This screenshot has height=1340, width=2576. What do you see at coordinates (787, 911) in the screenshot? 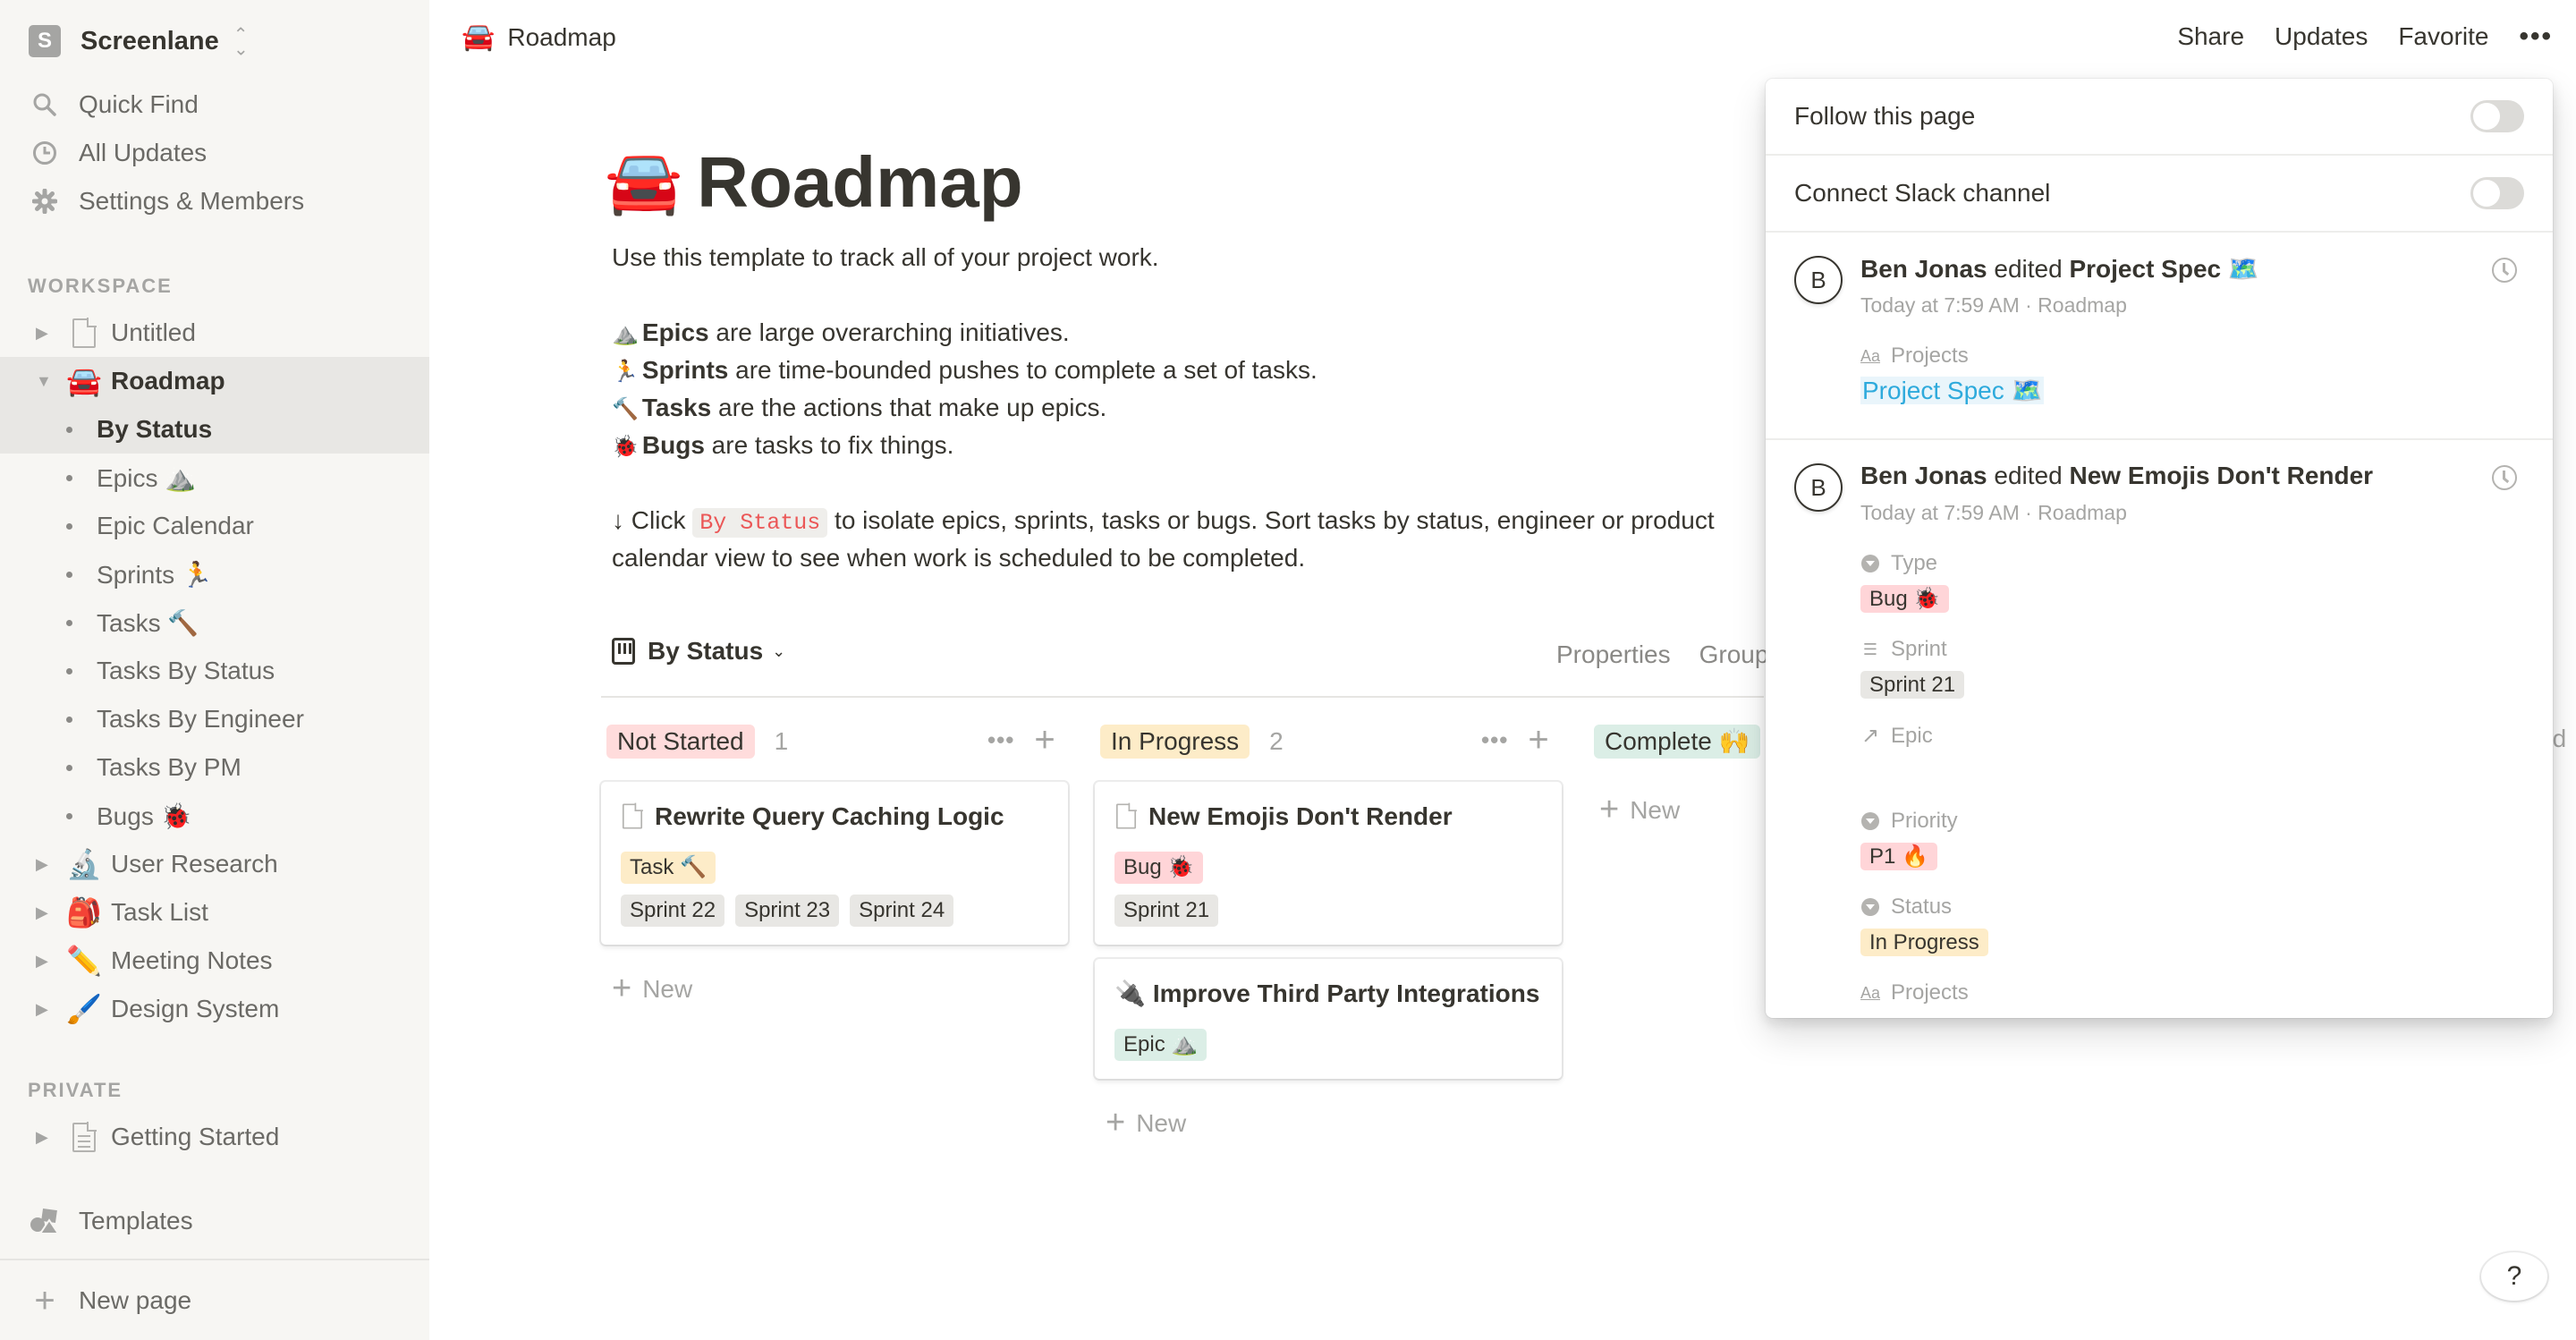
I see `sprint-tag: Sprint 23` at bounding box center [787, 911].